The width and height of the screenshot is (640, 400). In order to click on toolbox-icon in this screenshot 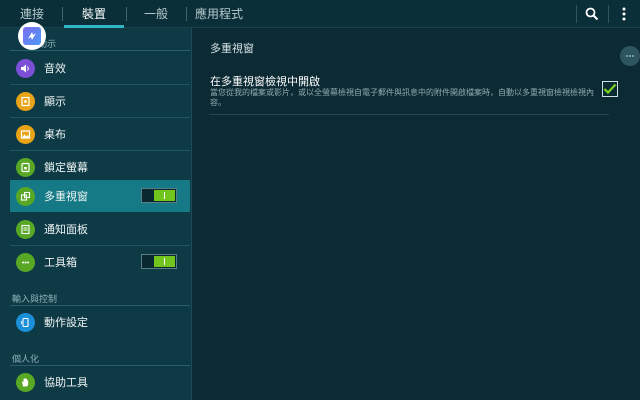, I will do `click(25, 262)`.